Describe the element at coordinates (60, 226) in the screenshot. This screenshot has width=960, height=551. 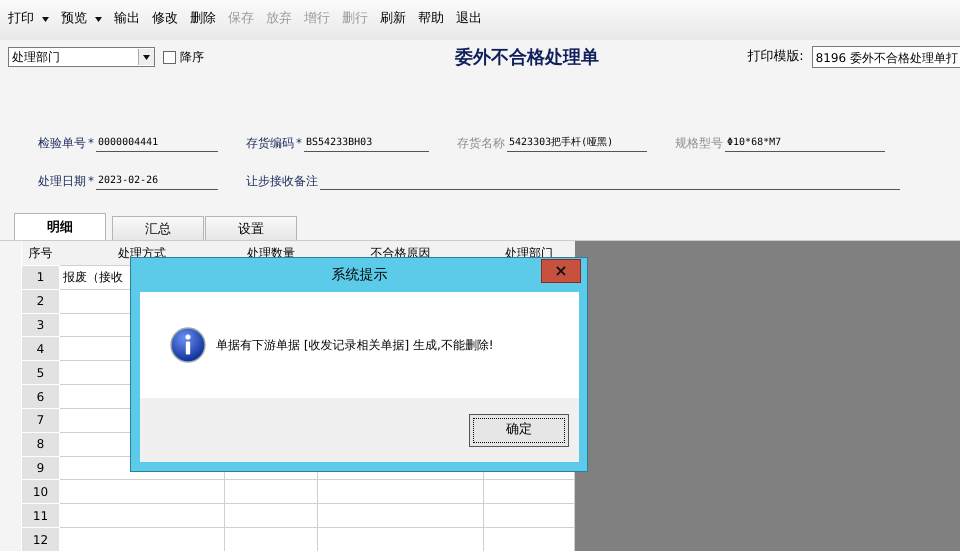
I see `tab: 明细` at that location.